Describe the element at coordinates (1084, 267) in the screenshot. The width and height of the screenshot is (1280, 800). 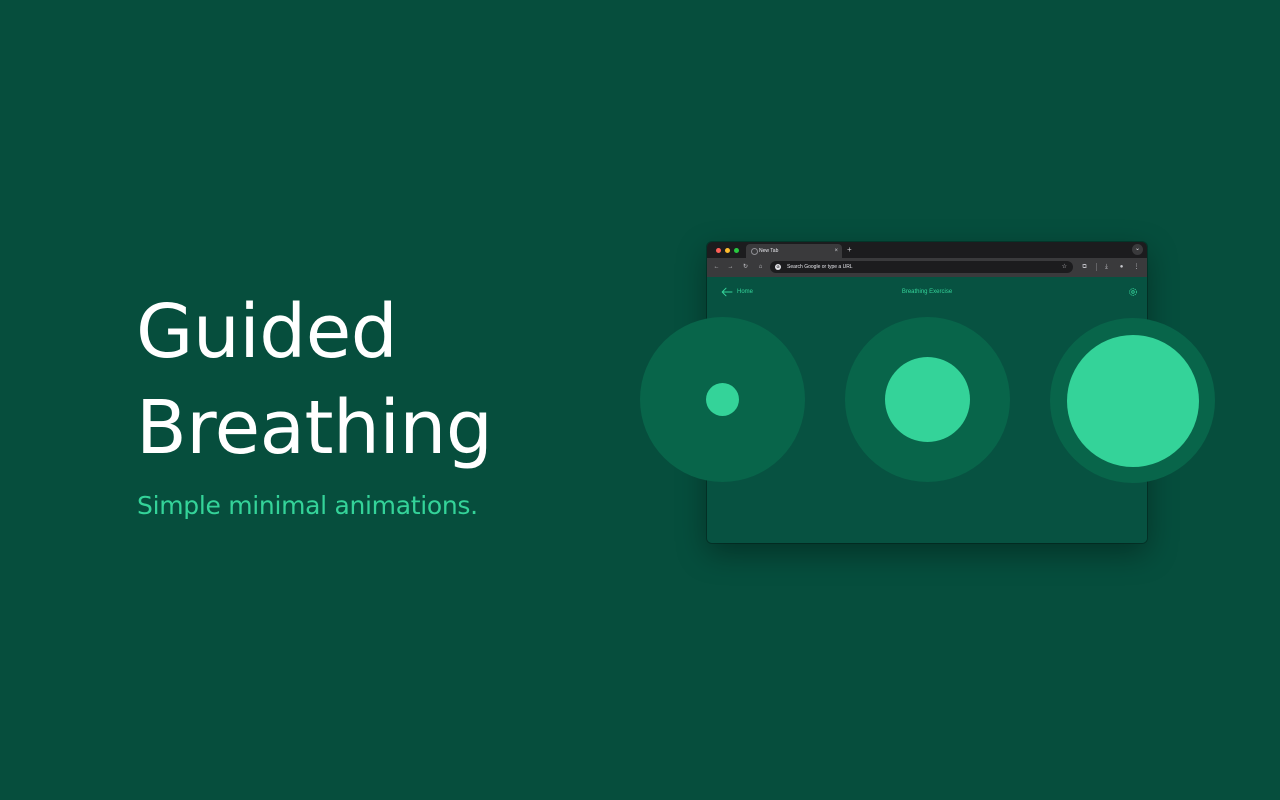
I see `extensions-icon: ⧉` at that location.